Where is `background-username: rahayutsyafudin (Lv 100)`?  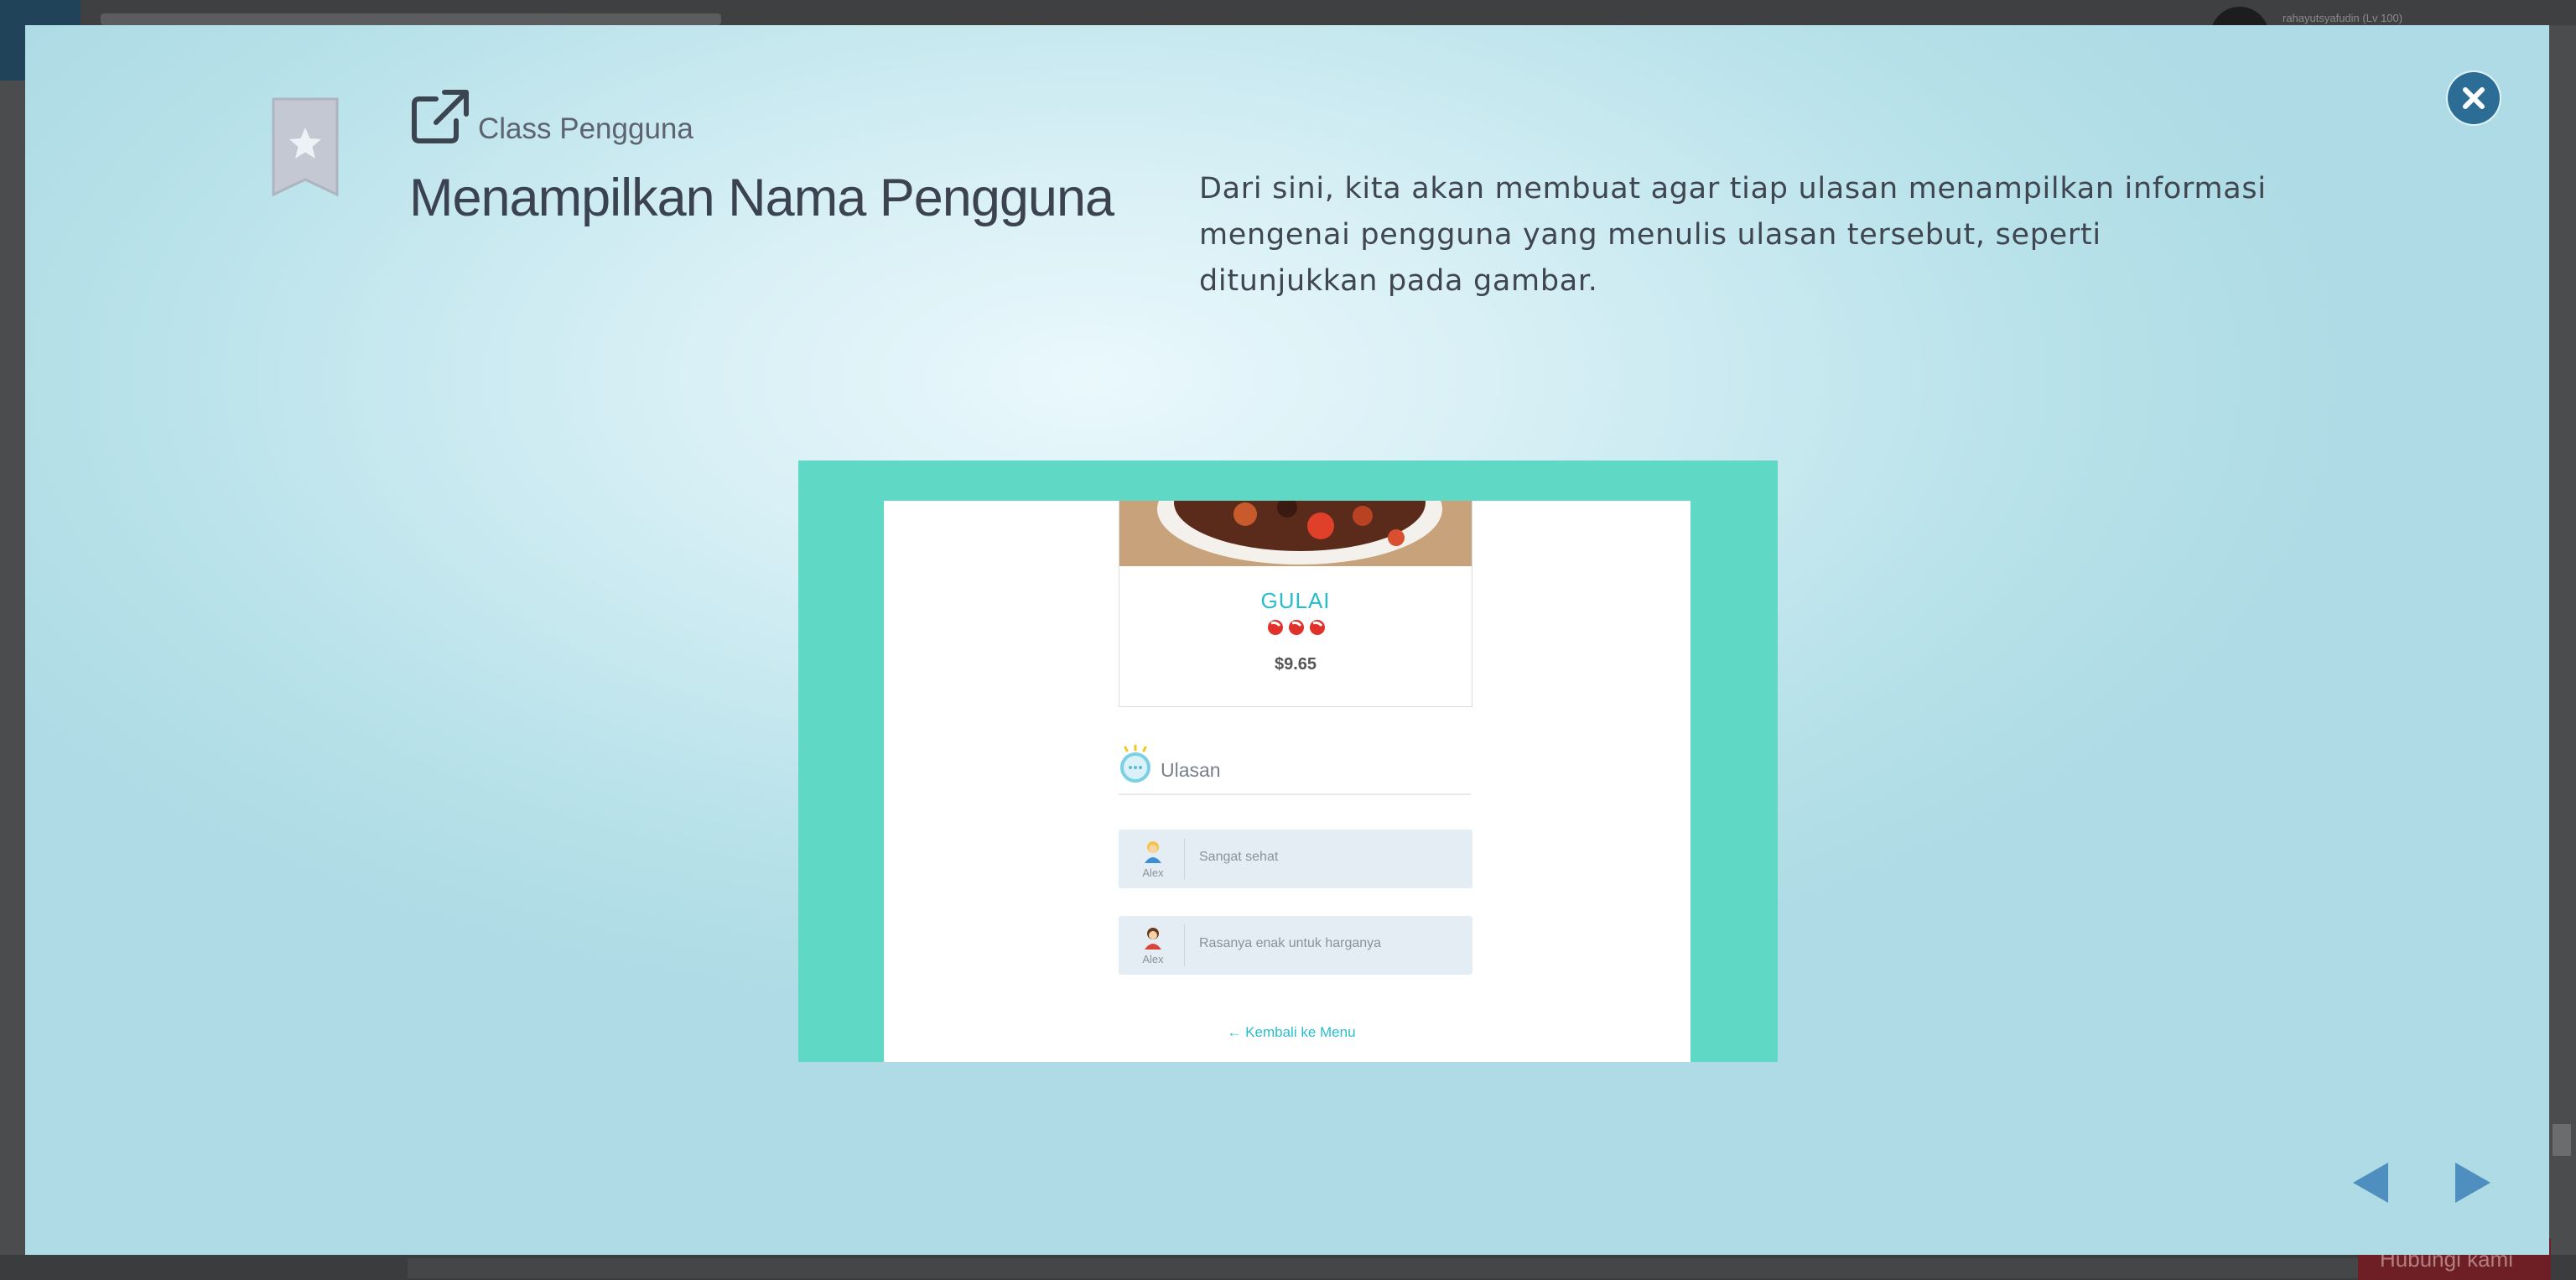
background-username: rahayutsyafudin (Lv 100) is located at coordinates (2343, 18).